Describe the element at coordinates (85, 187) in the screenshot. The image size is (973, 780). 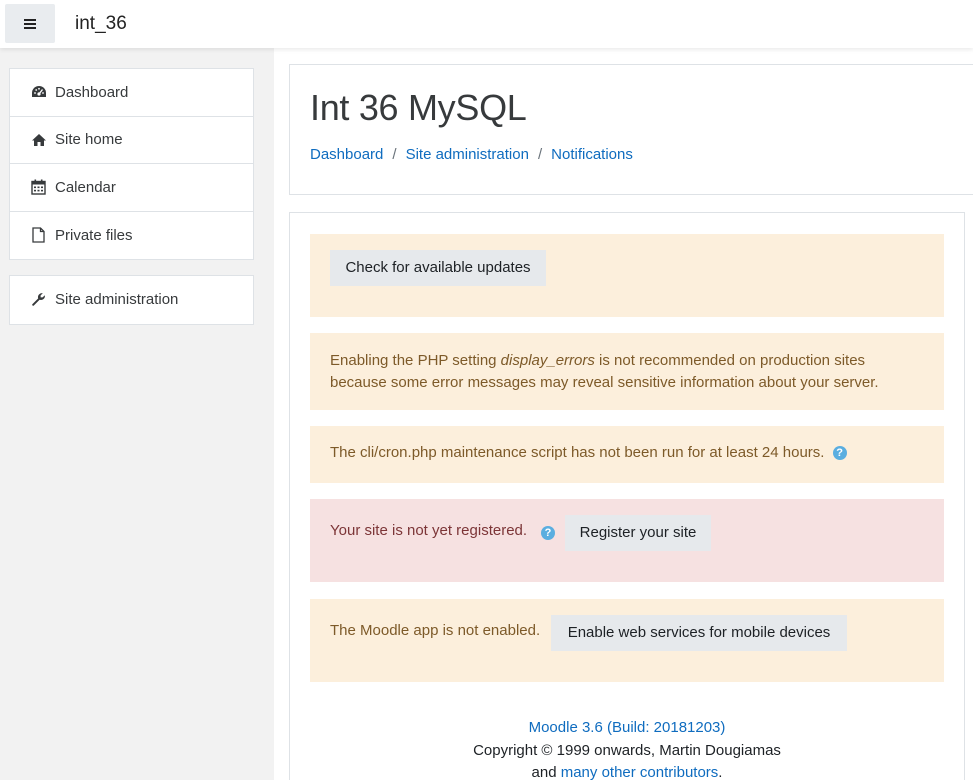
I see `nav-item-label: Calendar` at that location.